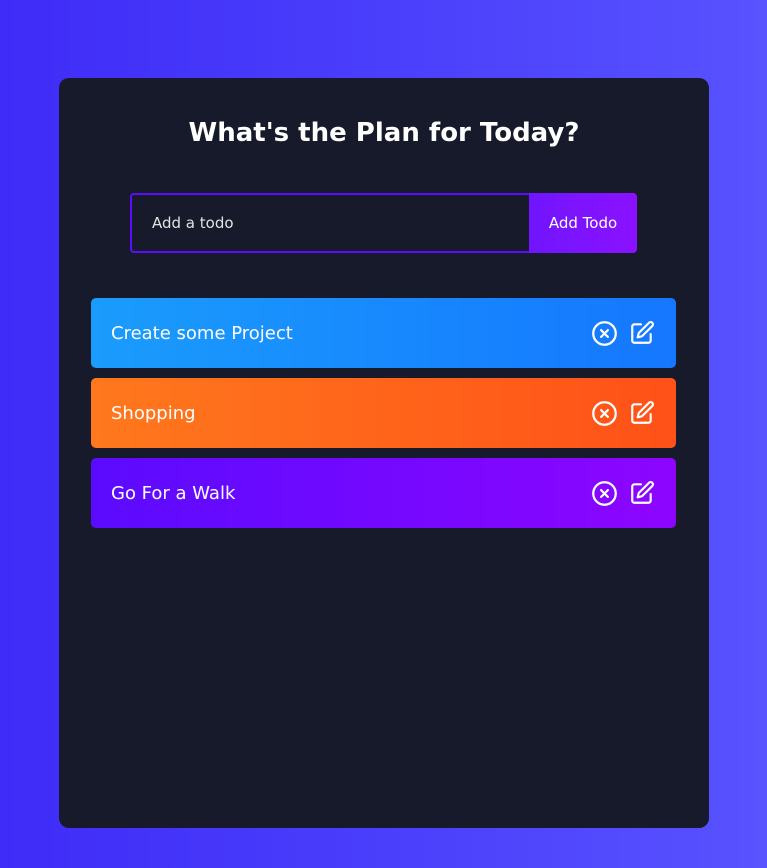 The height and width of the screenshot is (868, 767). What do you see at coordinates (153, 413) in the screenshot?
I see `todo-text: Shopping` at bounding box center [153, 413].